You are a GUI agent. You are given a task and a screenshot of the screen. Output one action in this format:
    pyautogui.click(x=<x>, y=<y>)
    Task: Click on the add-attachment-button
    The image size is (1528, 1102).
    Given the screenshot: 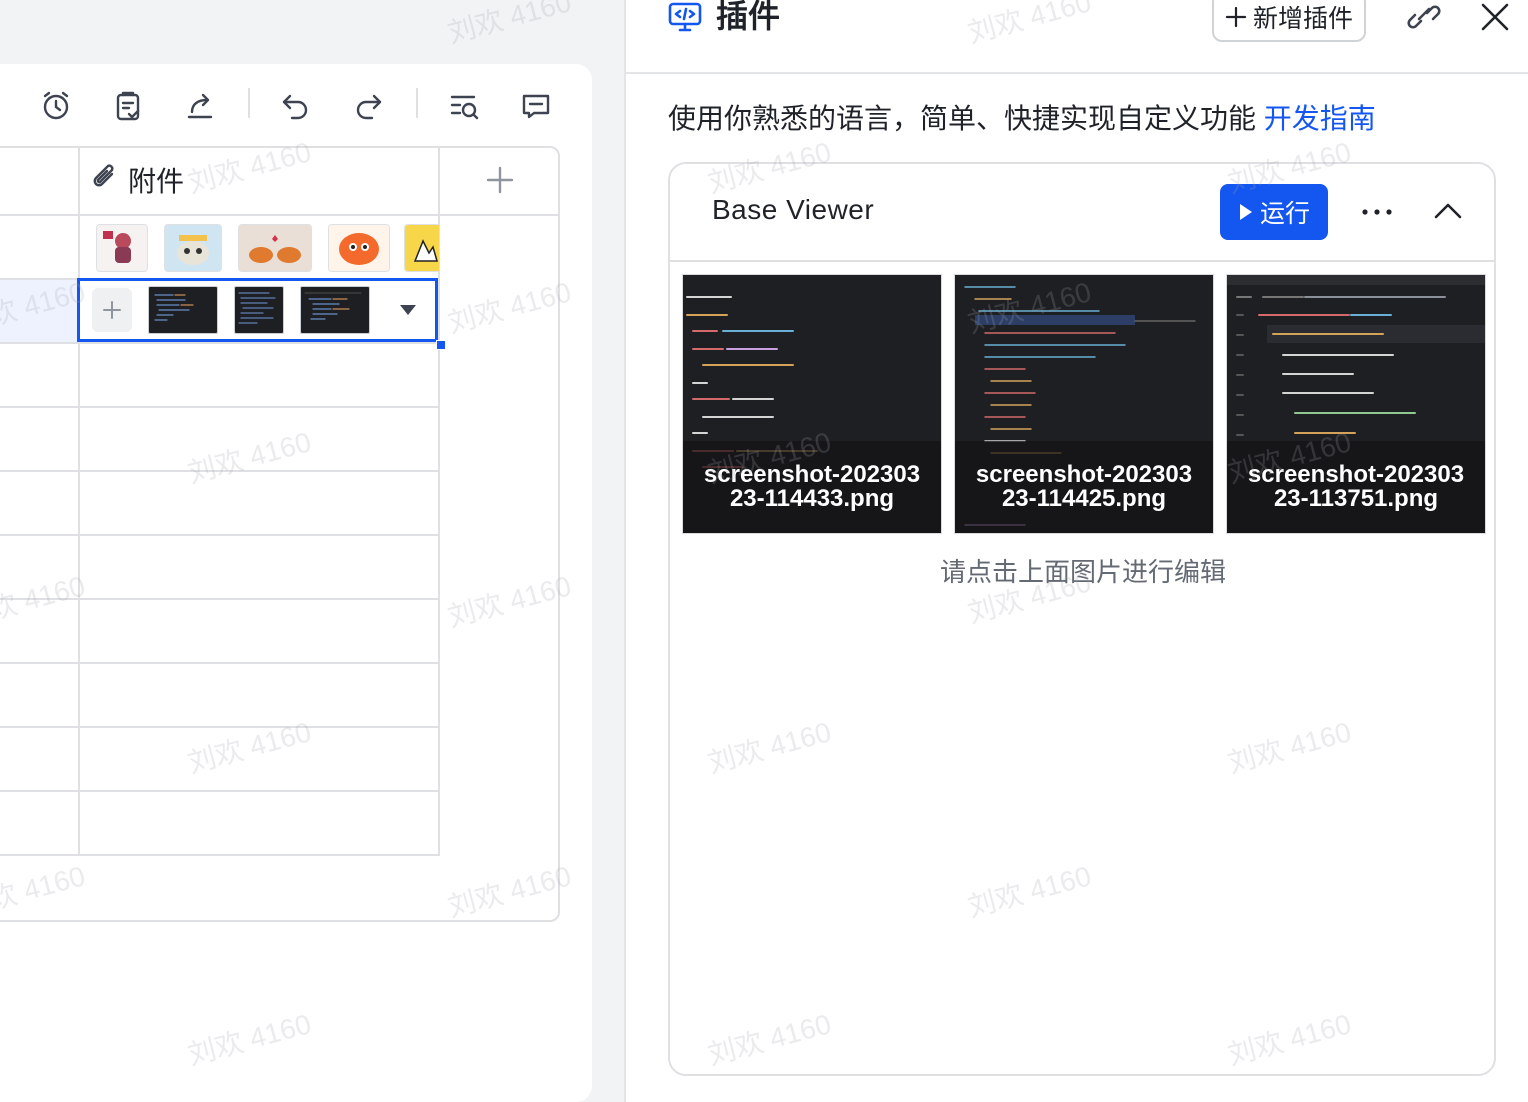 What is the action you would take?
    pyautogui.click(x=112, y=310)
    